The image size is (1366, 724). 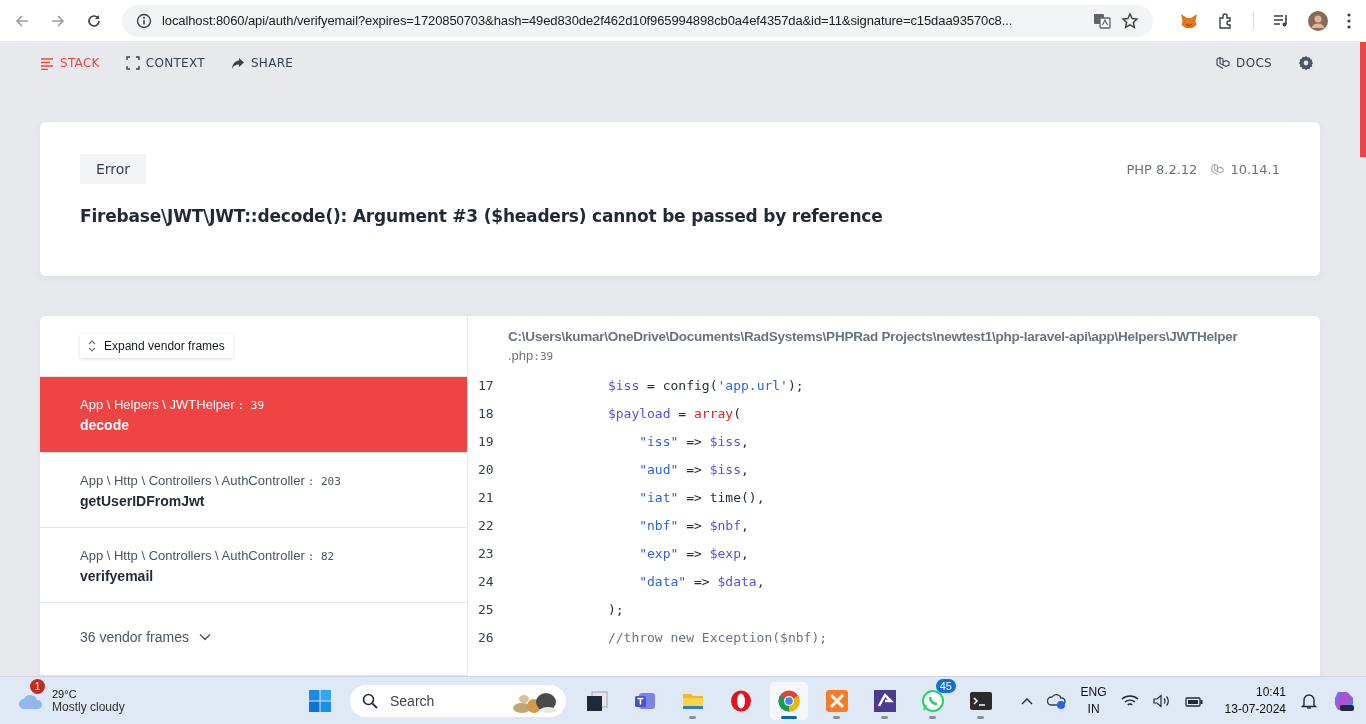 I want to click on chevron-updown-icon, so click(x=92, y=346).